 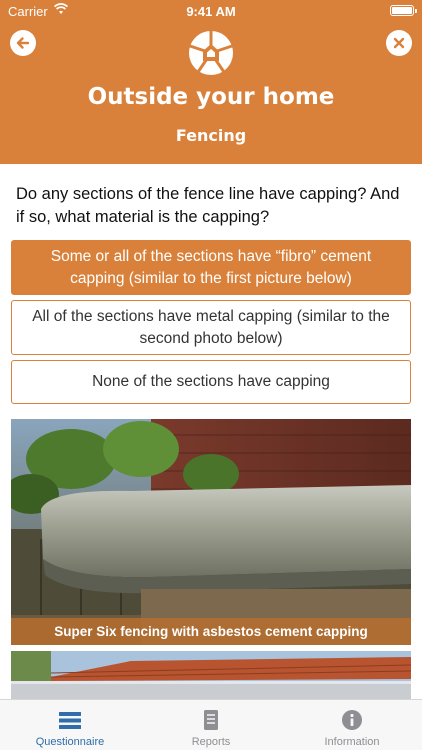 I want to click on tab-questionnaire: Questionnaire, so click(x=70, y=725).